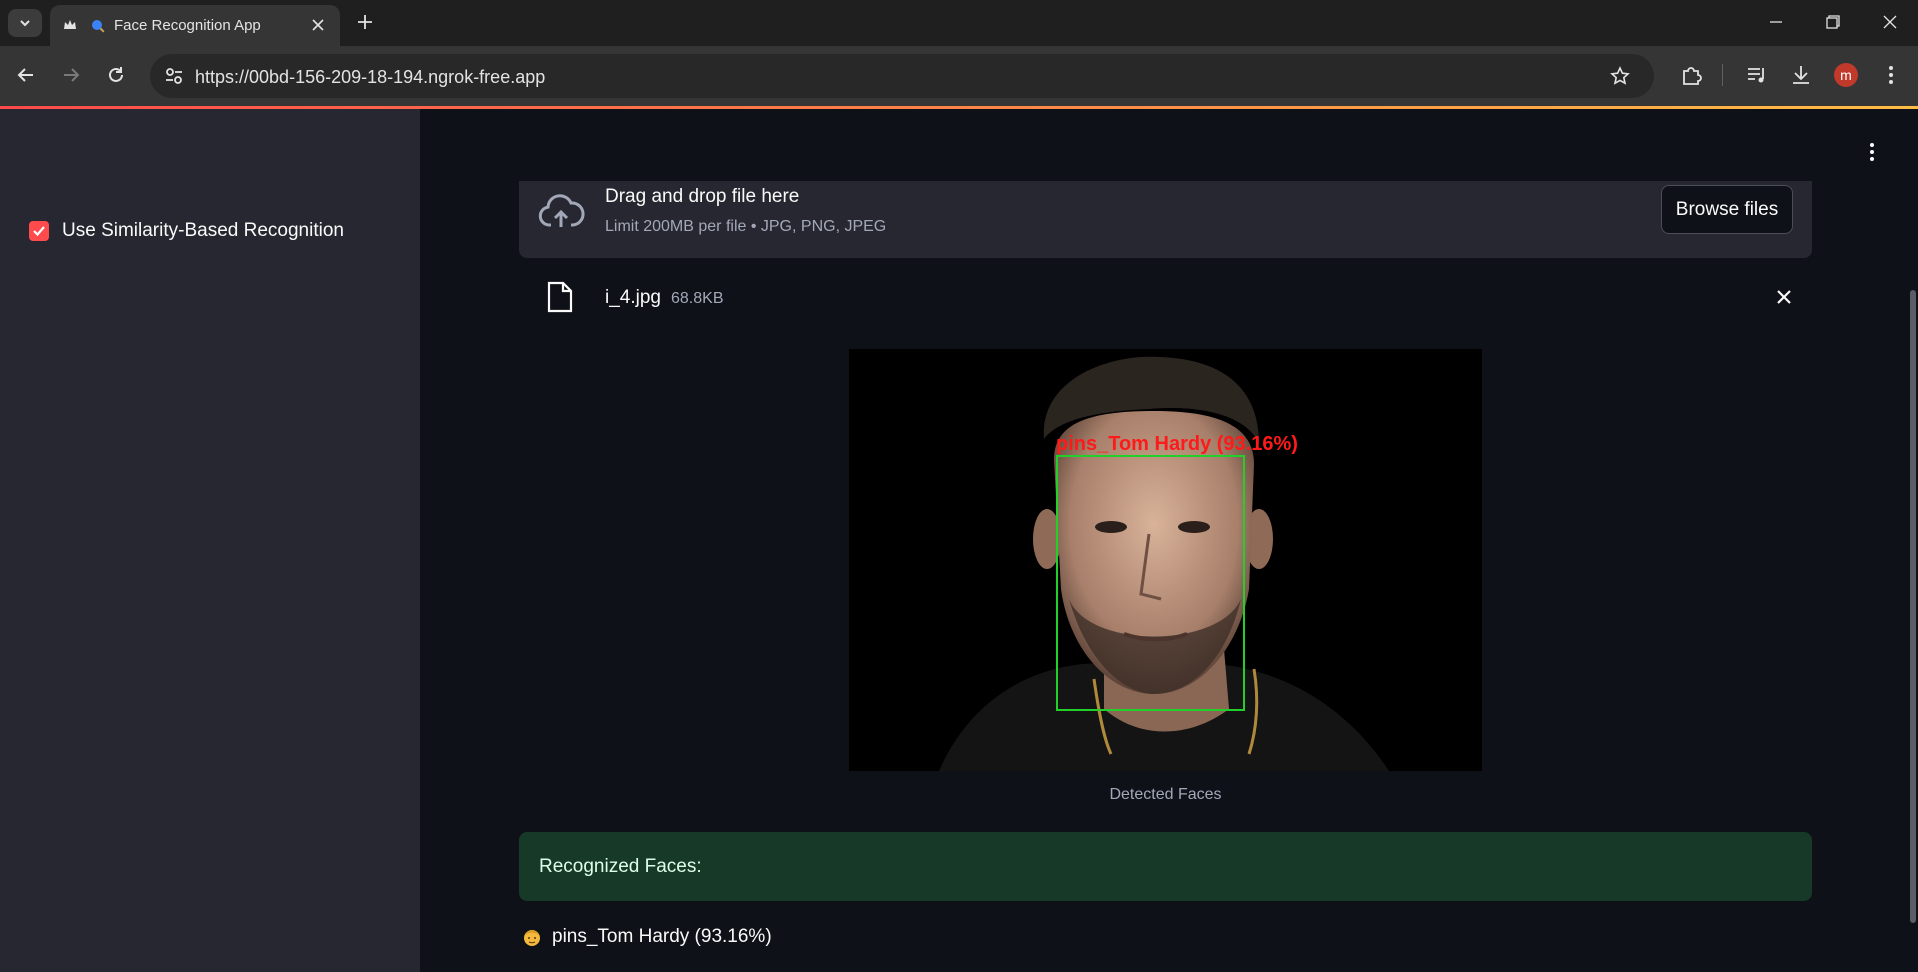  Describe the element at coordinates (187, 25) in the screenshot. I see `tab-title: Face Recognition App` at that location.